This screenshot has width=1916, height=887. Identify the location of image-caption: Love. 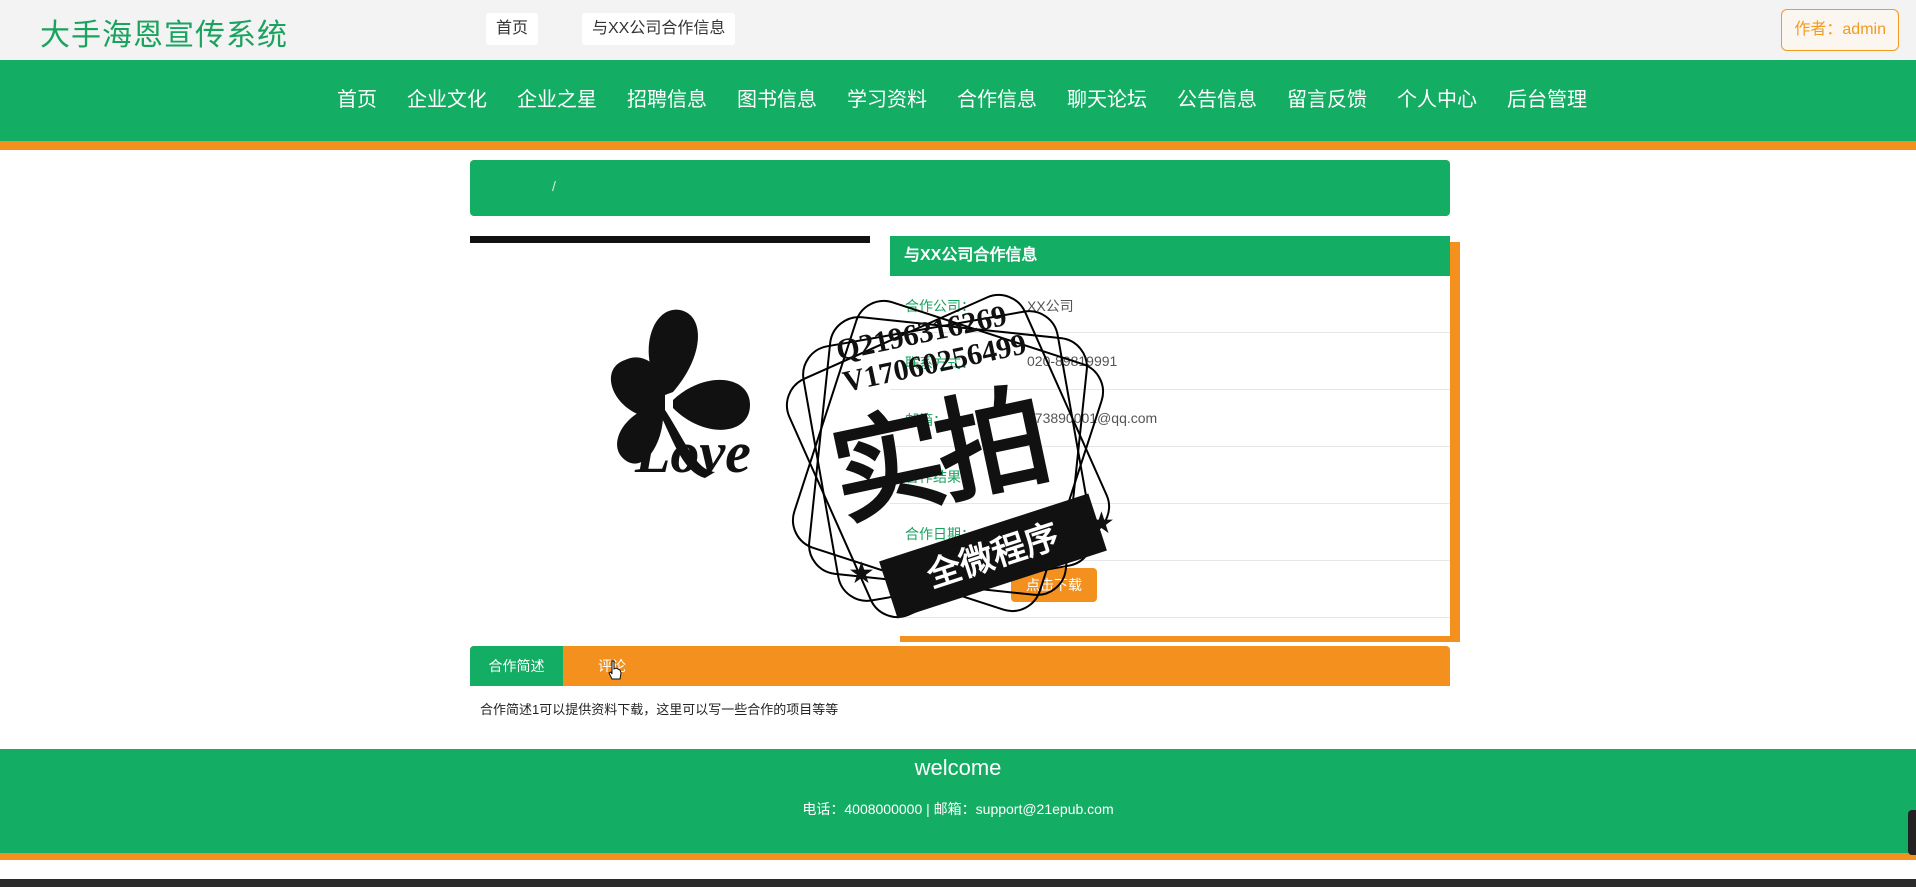
(692, 452).